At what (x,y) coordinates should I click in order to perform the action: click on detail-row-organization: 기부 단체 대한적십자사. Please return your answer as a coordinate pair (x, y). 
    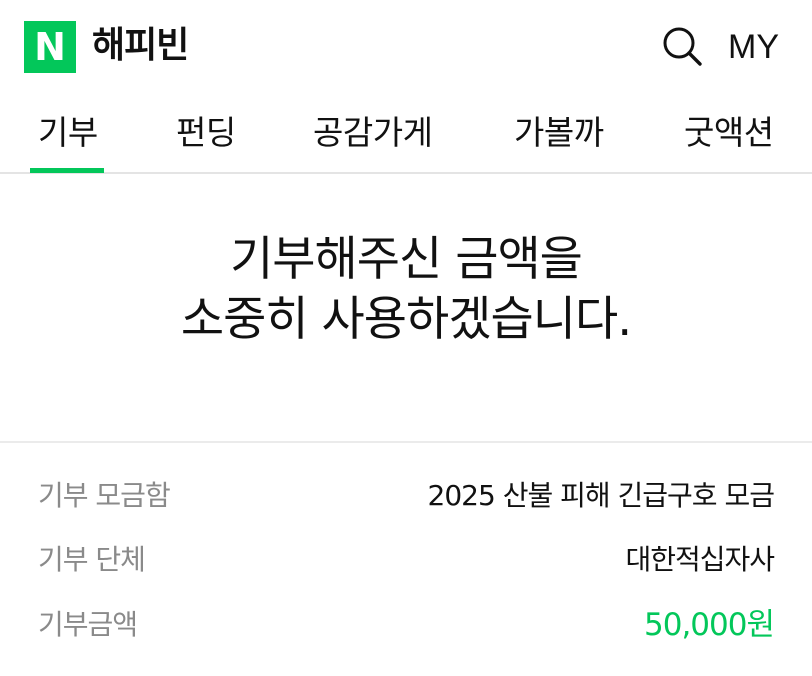
    Looking at the image, I should click on (406, 562).